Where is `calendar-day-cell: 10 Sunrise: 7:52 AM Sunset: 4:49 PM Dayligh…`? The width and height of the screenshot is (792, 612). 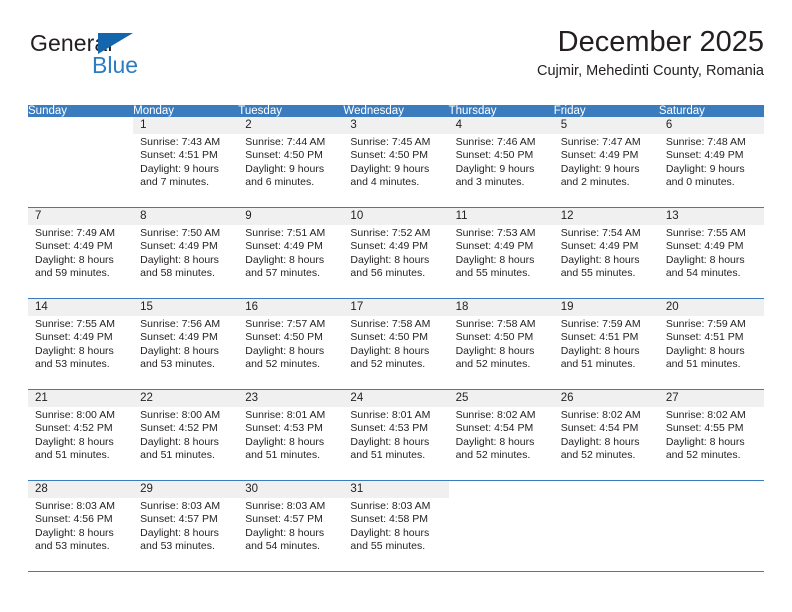
calendar-day-cell: 10 Sunrise: 7:52 AM Sunset: 4:49 PM Dayligh… is located at coordinates (396, 253).